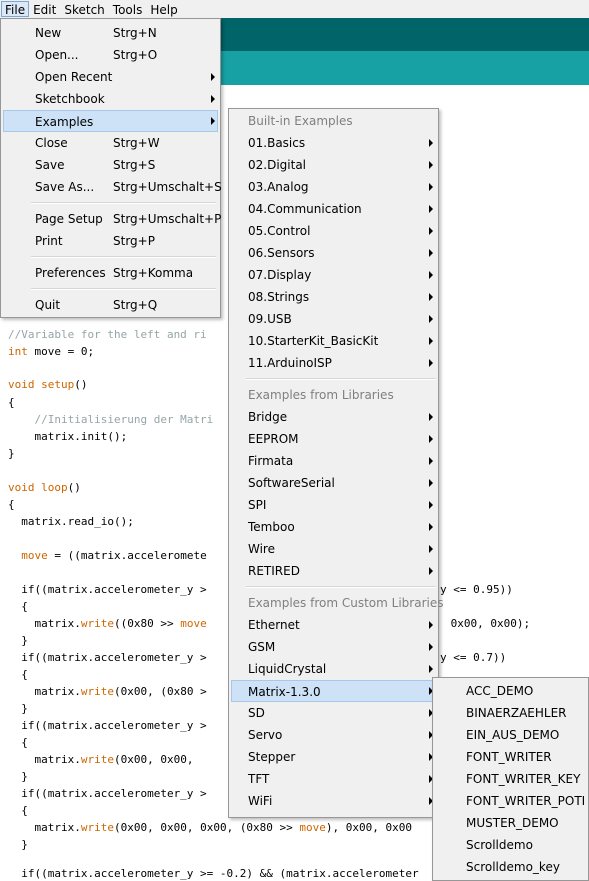 This screenshot has height=881, width=589. Describe the element at coordinates (333, 713) in the screenshot. I see `example-custom-sd: SD` at that location.